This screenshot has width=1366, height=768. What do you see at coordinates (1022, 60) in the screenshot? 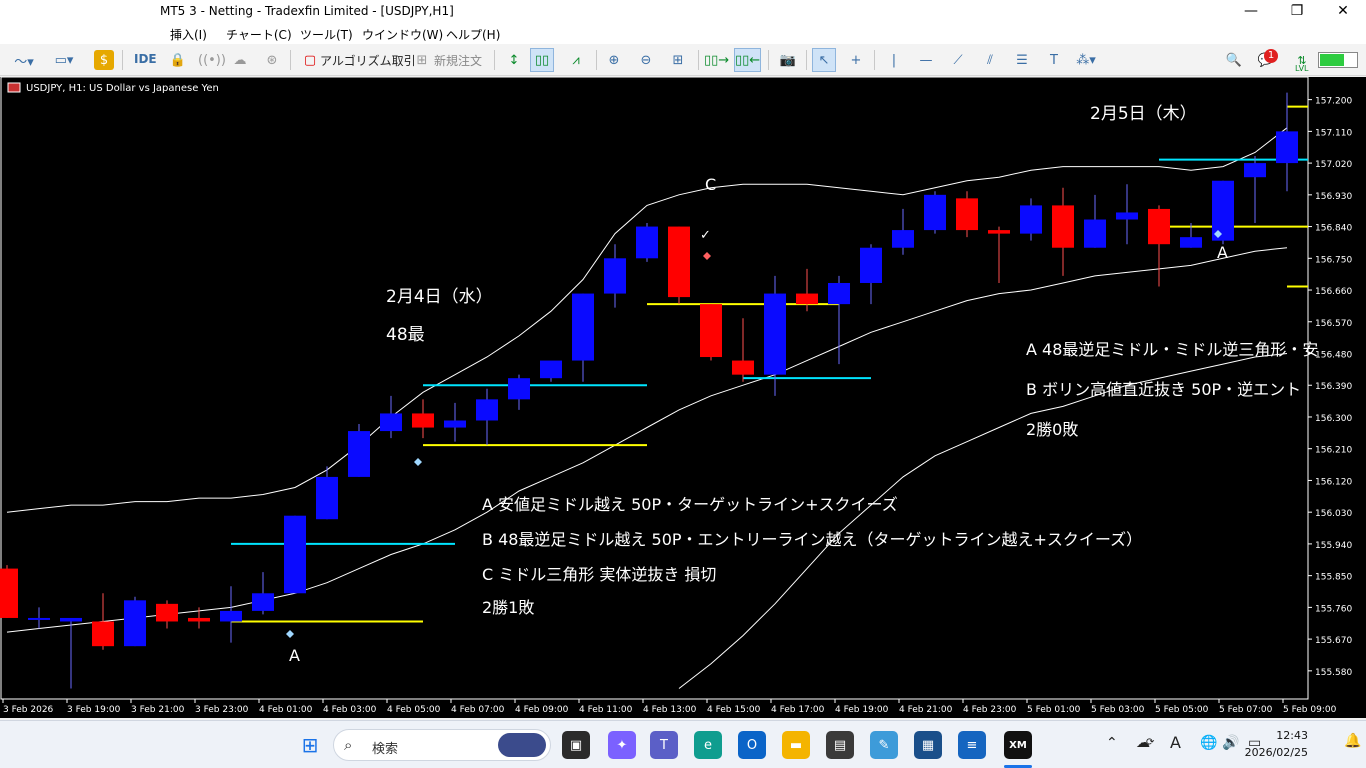
I see `fibonacci-icon: ☰` at bounding box center [1022, 60].